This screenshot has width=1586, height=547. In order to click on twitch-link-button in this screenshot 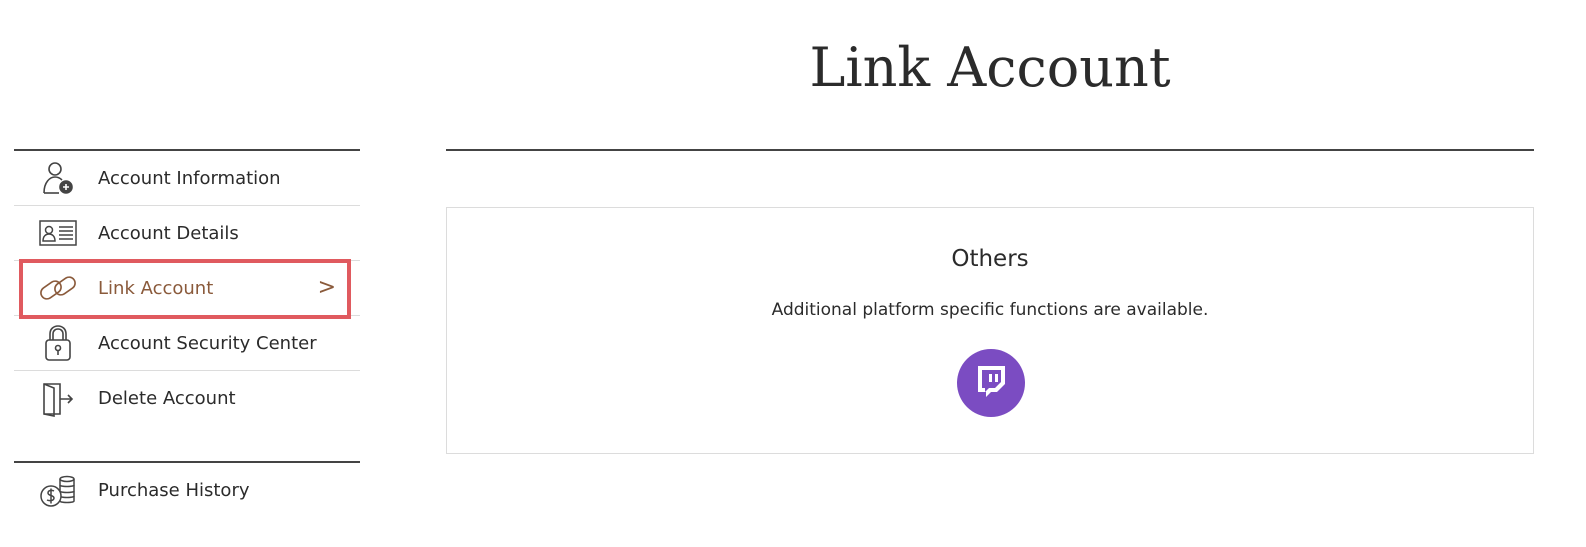, I will do `click(991, 383)`.